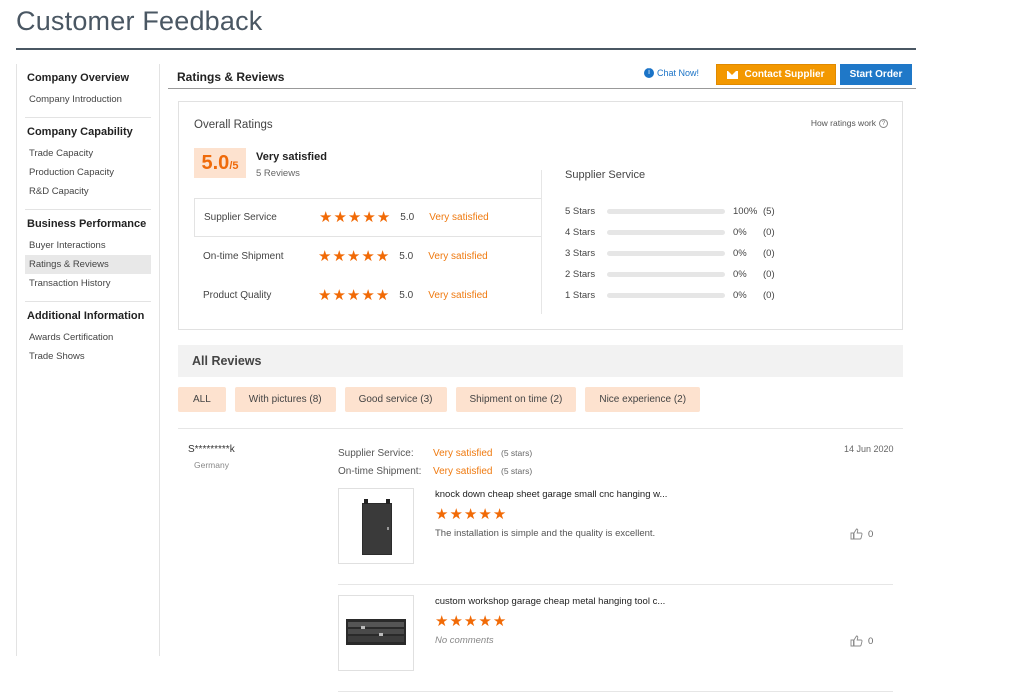 This screenshot has width=1009, height=693. What do you see at coordinates (285, 399) in the screenshot?
I see `filter-with-pictures: With pictures (8)` at bounding box center [285, 399].